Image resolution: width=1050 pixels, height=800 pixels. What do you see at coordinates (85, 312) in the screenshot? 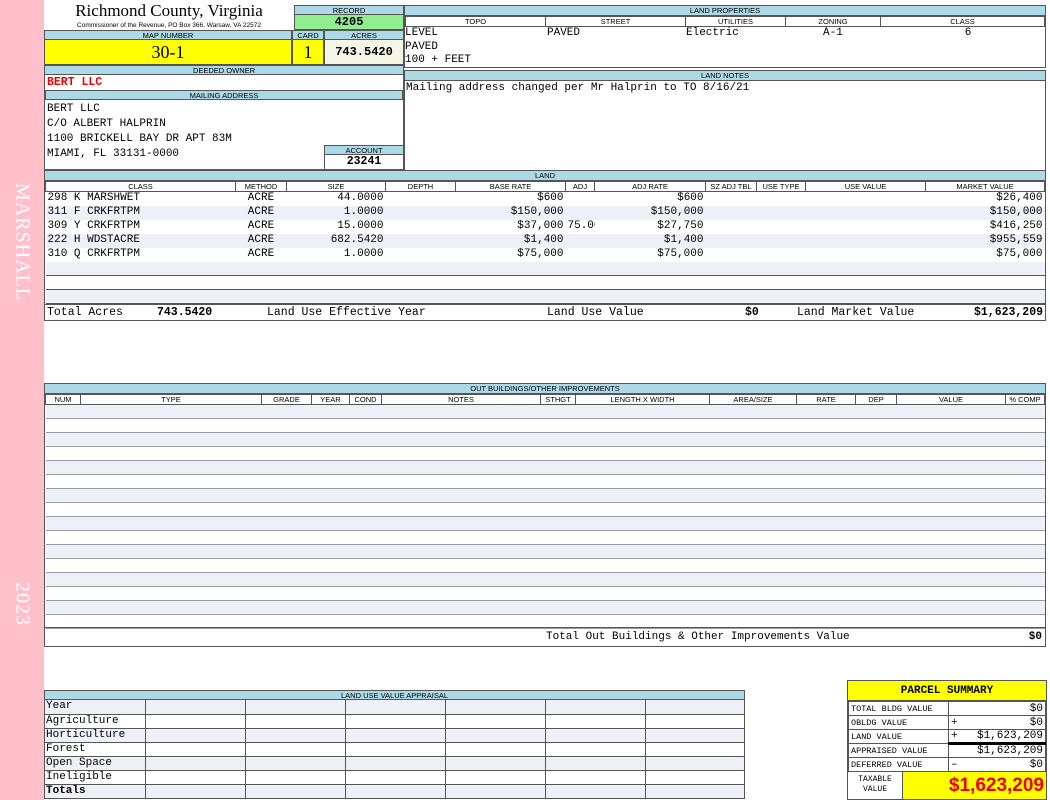
I see `total-acres-label: Total Acres` at bounding box center [85, 312].